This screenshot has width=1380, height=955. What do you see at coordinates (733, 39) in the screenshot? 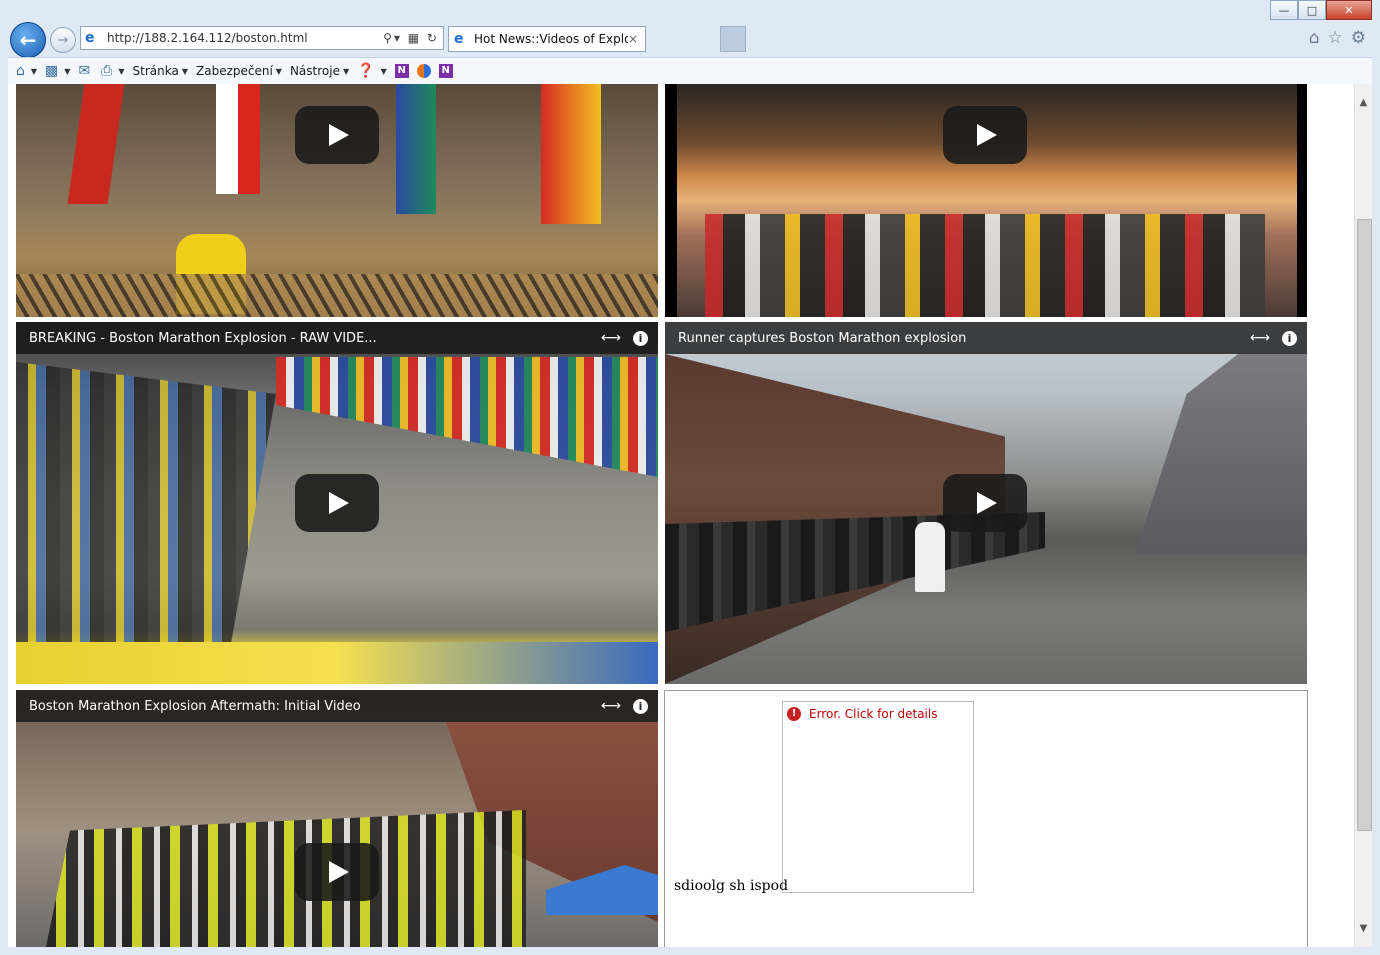
I see `new-tab-icon` at bounding box center [733, 39].